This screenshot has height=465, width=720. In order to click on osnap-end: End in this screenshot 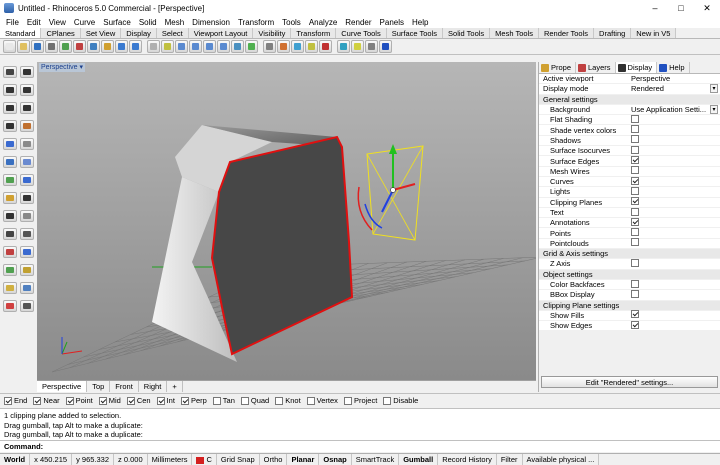, I will do `click(15, 400)`.